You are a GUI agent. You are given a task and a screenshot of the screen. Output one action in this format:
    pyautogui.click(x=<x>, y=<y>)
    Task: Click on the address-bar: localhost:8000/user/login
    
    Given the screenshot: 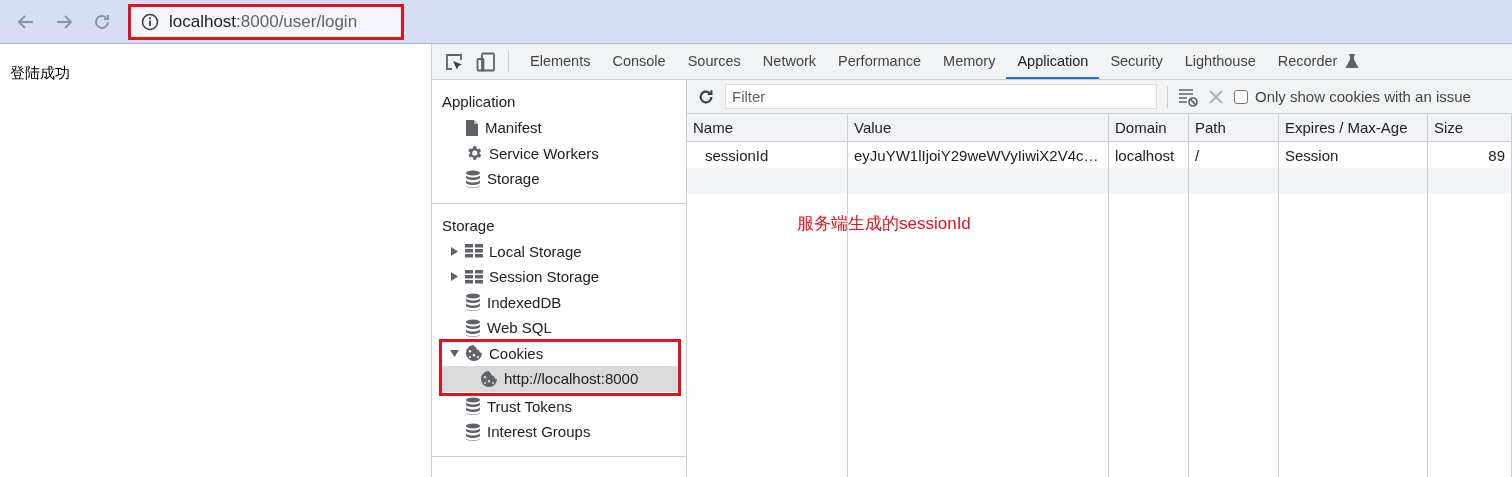 What is the action you would take?
    pyautogui.click(x=266, y=21)
    